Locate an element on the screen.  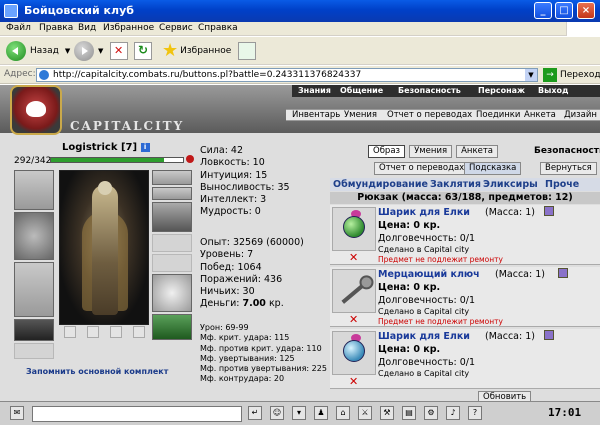
shield-slot is located at coordinates (172, 293).